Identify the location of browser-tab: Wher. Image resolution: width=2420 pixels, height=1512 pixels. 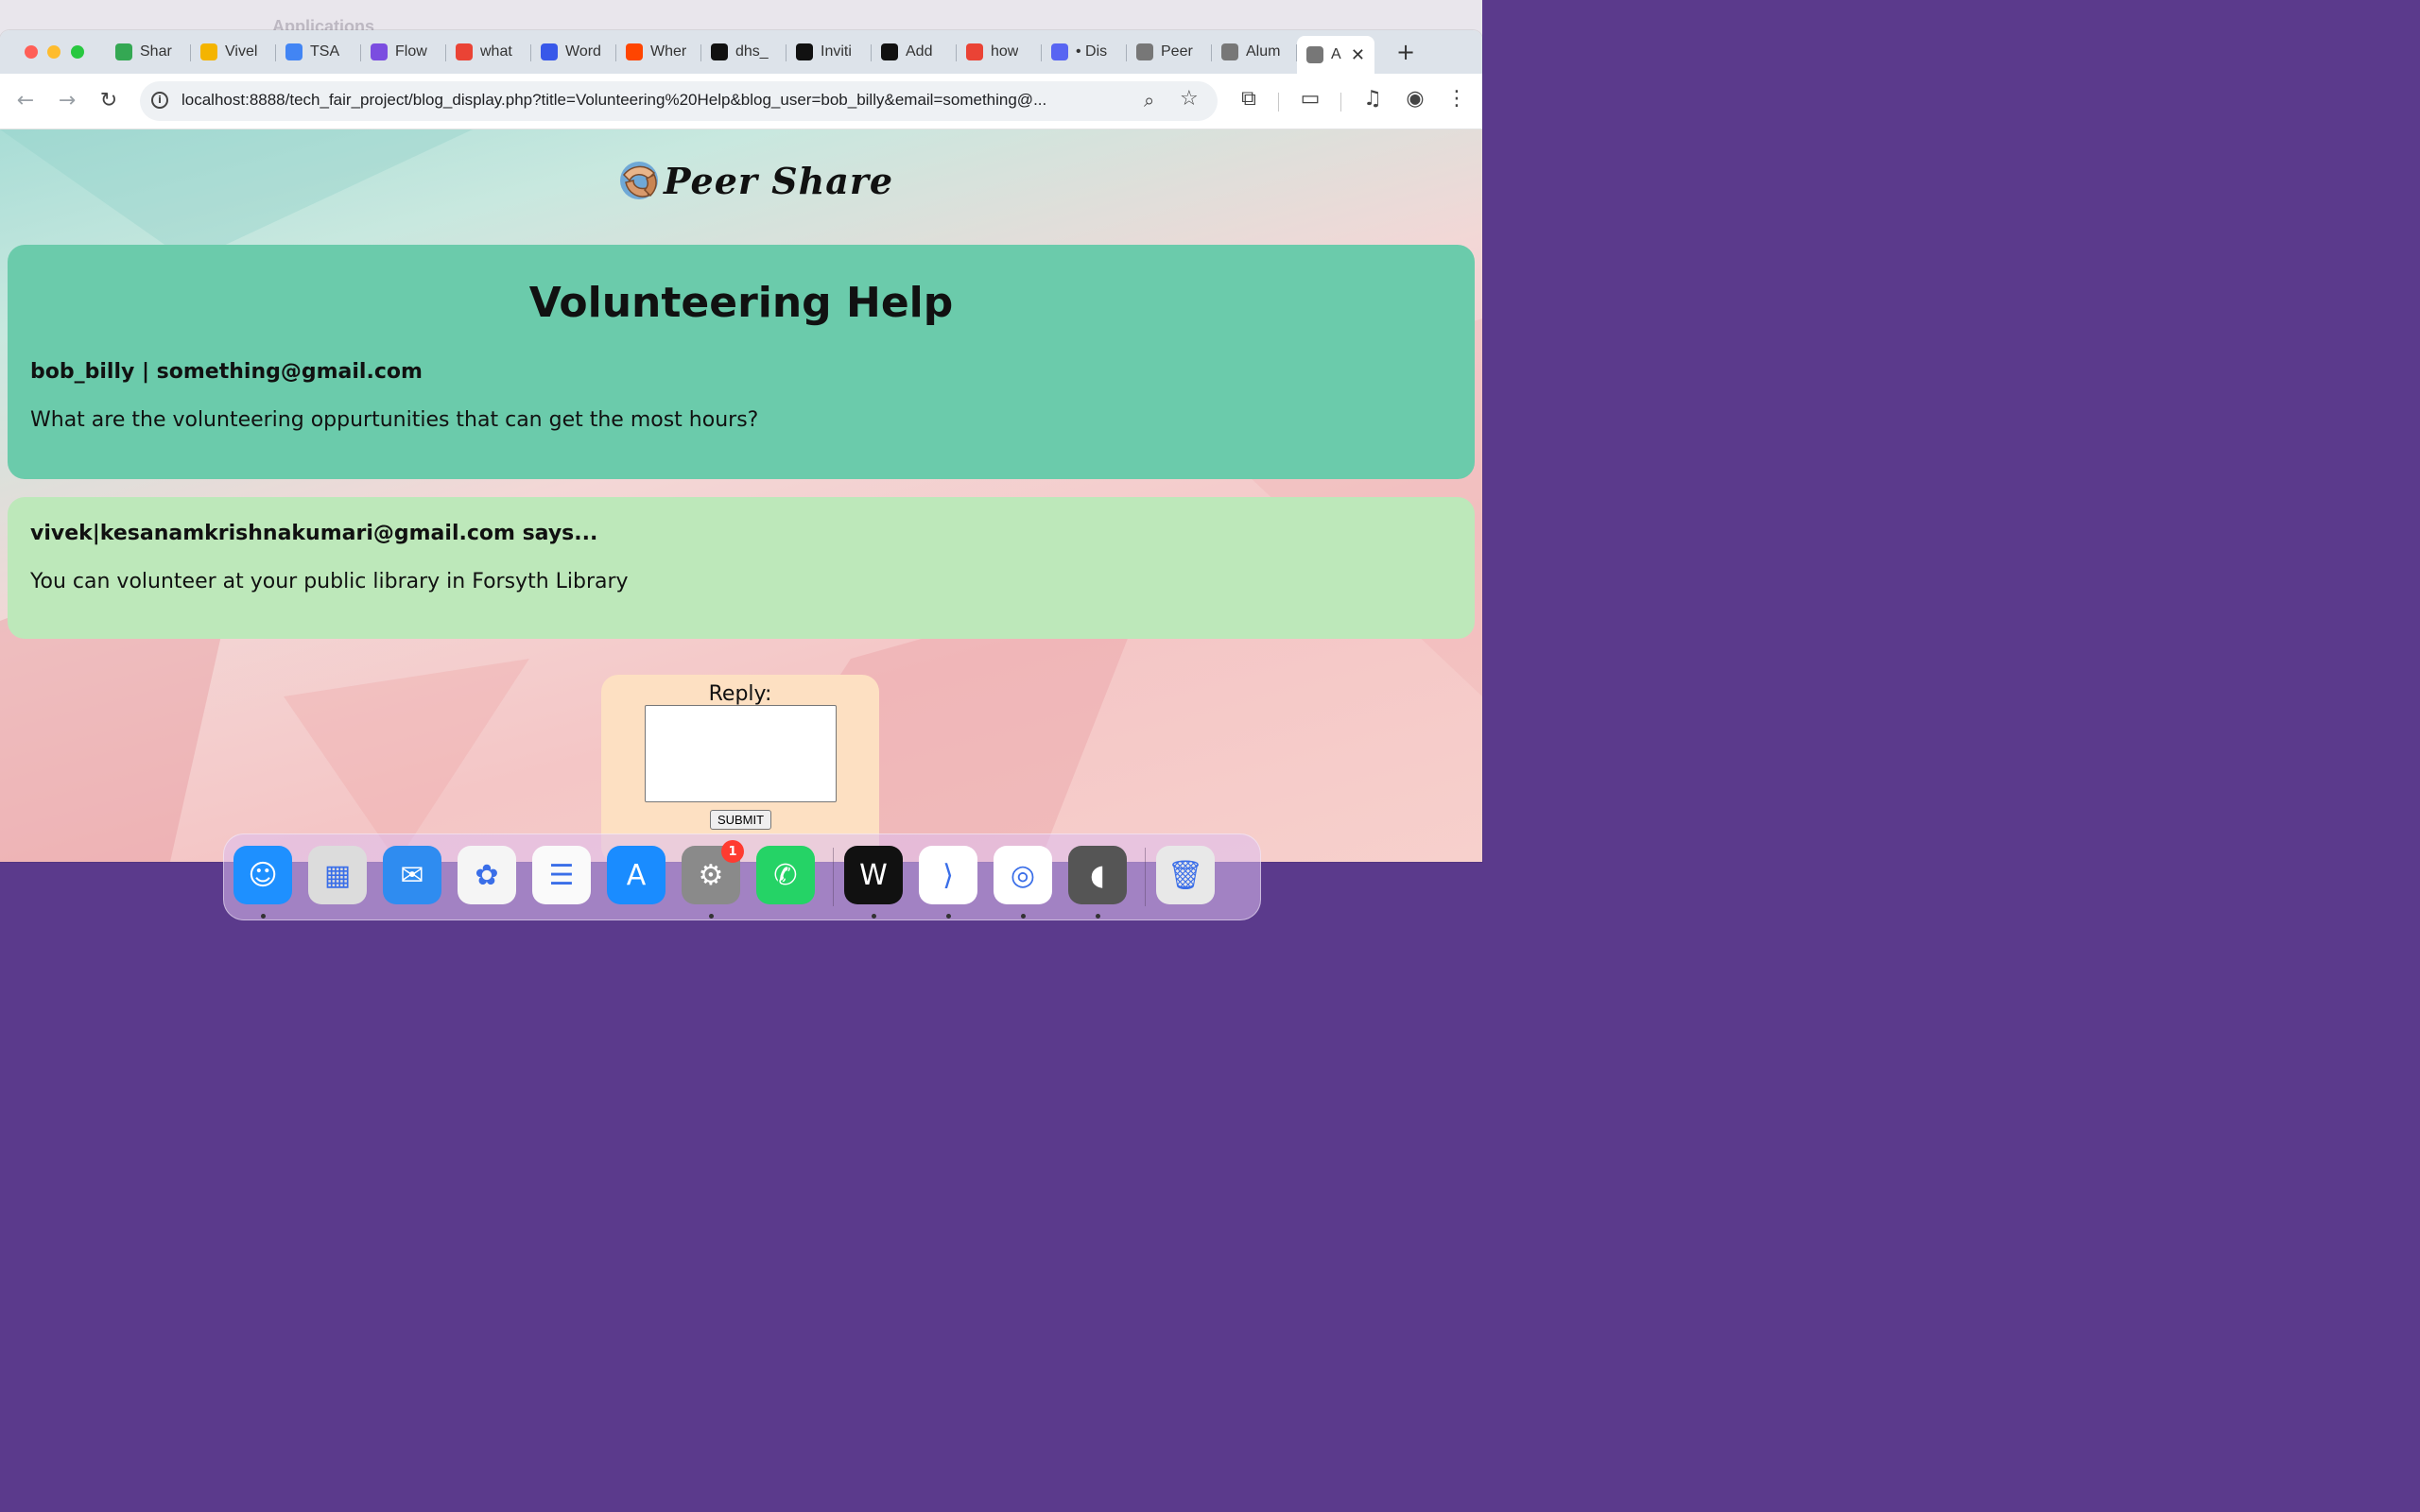
(658, 52).